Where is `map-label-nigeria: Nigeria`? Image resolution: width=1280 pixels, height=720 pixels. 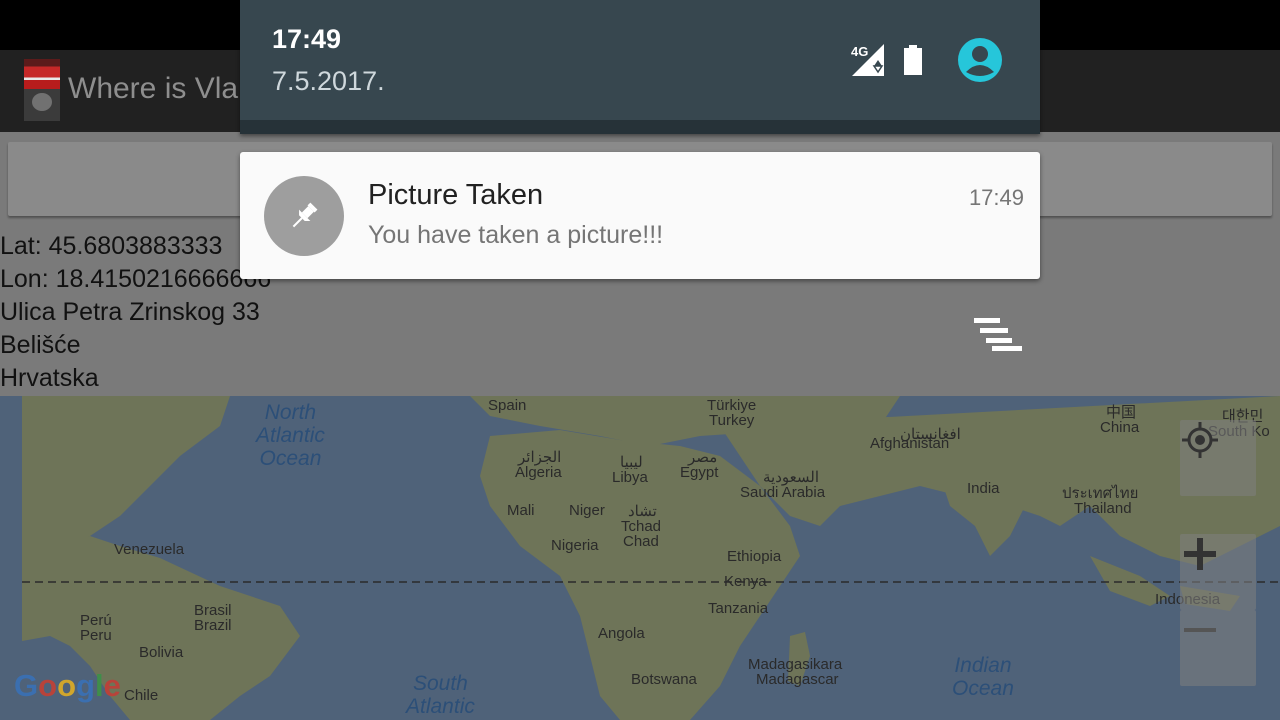
map-label-nigeria: Nigeria is located at coordinates (575, 545).